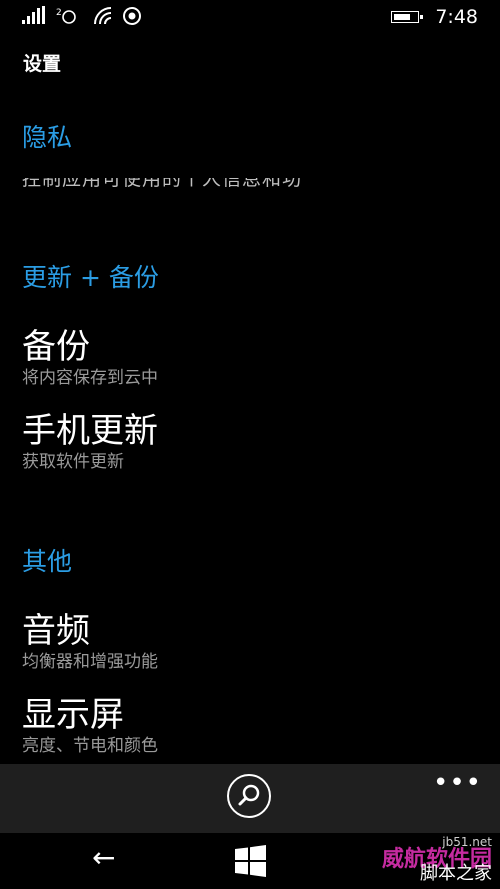 The image size is (500, 889). Describe the element at coordinates (90, 277) in the screenshot. I see `section-header-update-backup: 更新 + 备份` at that location.